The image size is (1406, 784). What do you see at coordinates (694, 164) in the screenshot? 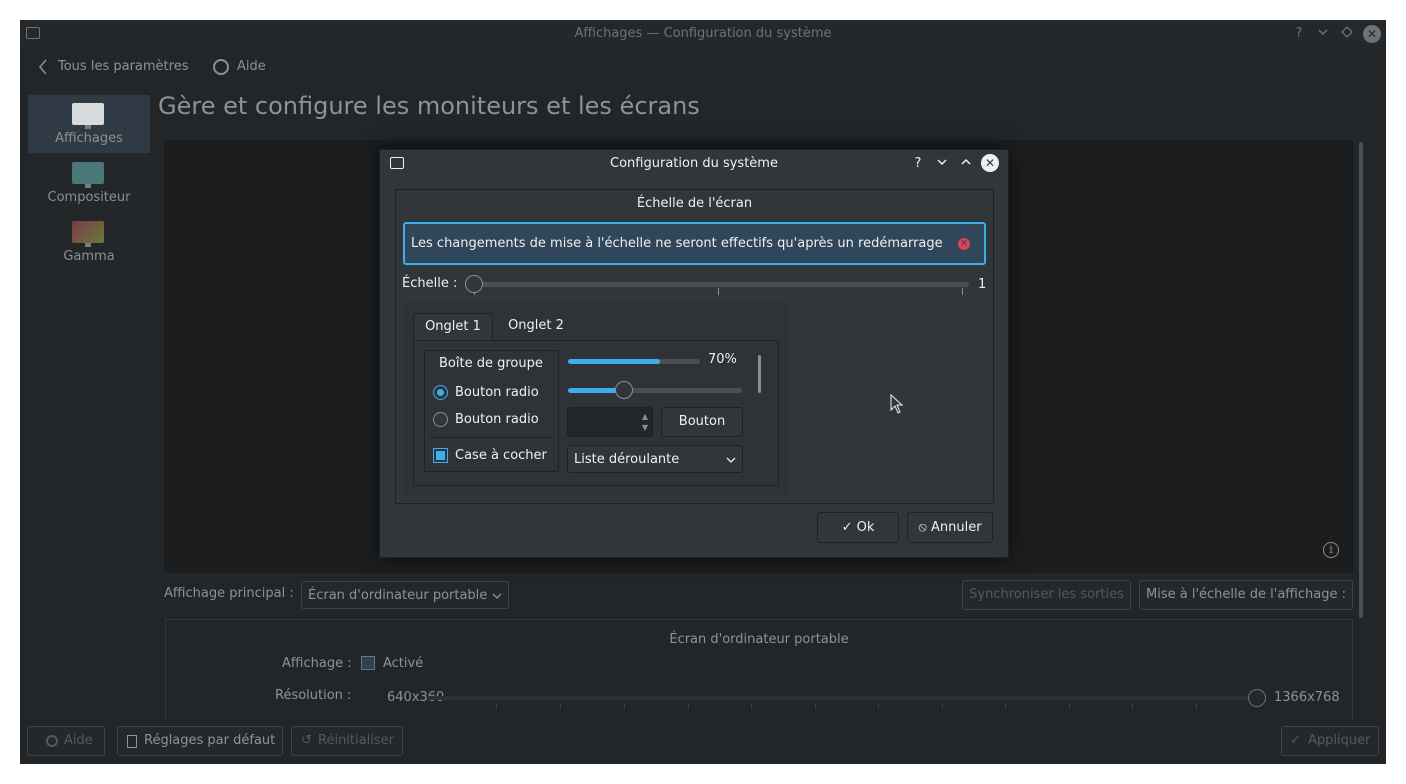
I see `dialog-titlebar: Configuration du système ? ✕` at bounding box center [694, 164].